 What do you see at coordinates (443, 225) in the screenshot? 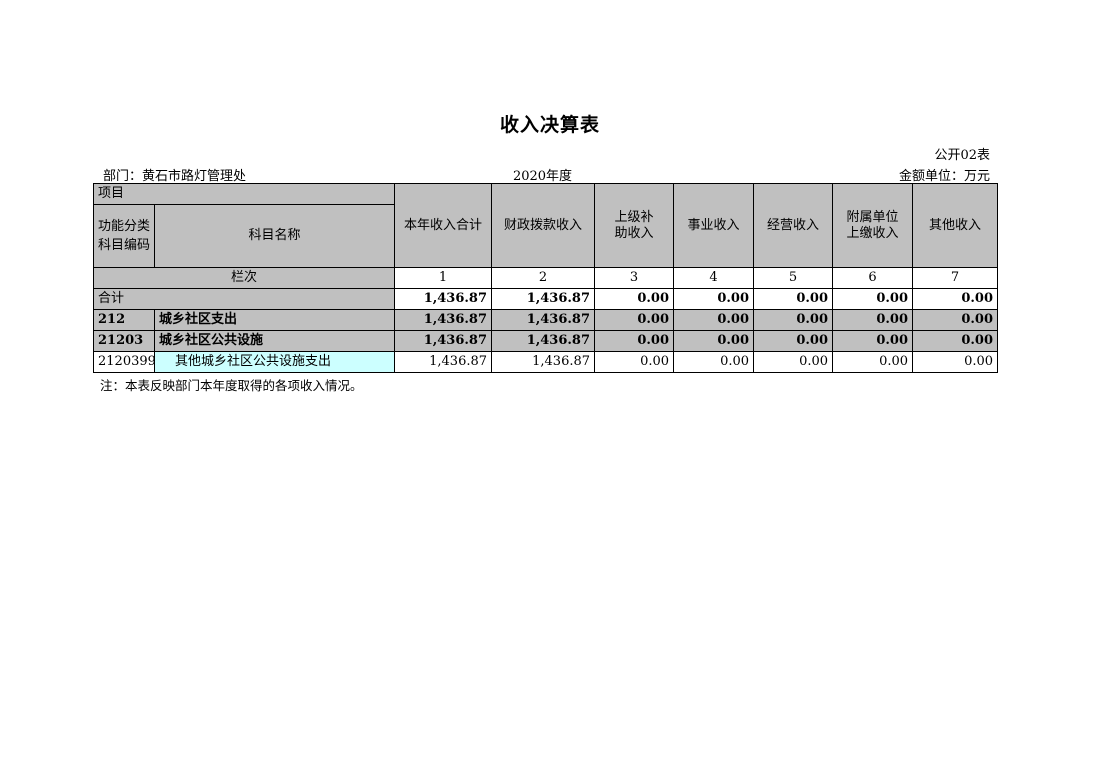
I see `header-total-income: 本年收入合计` at bounding box center [443, 225].